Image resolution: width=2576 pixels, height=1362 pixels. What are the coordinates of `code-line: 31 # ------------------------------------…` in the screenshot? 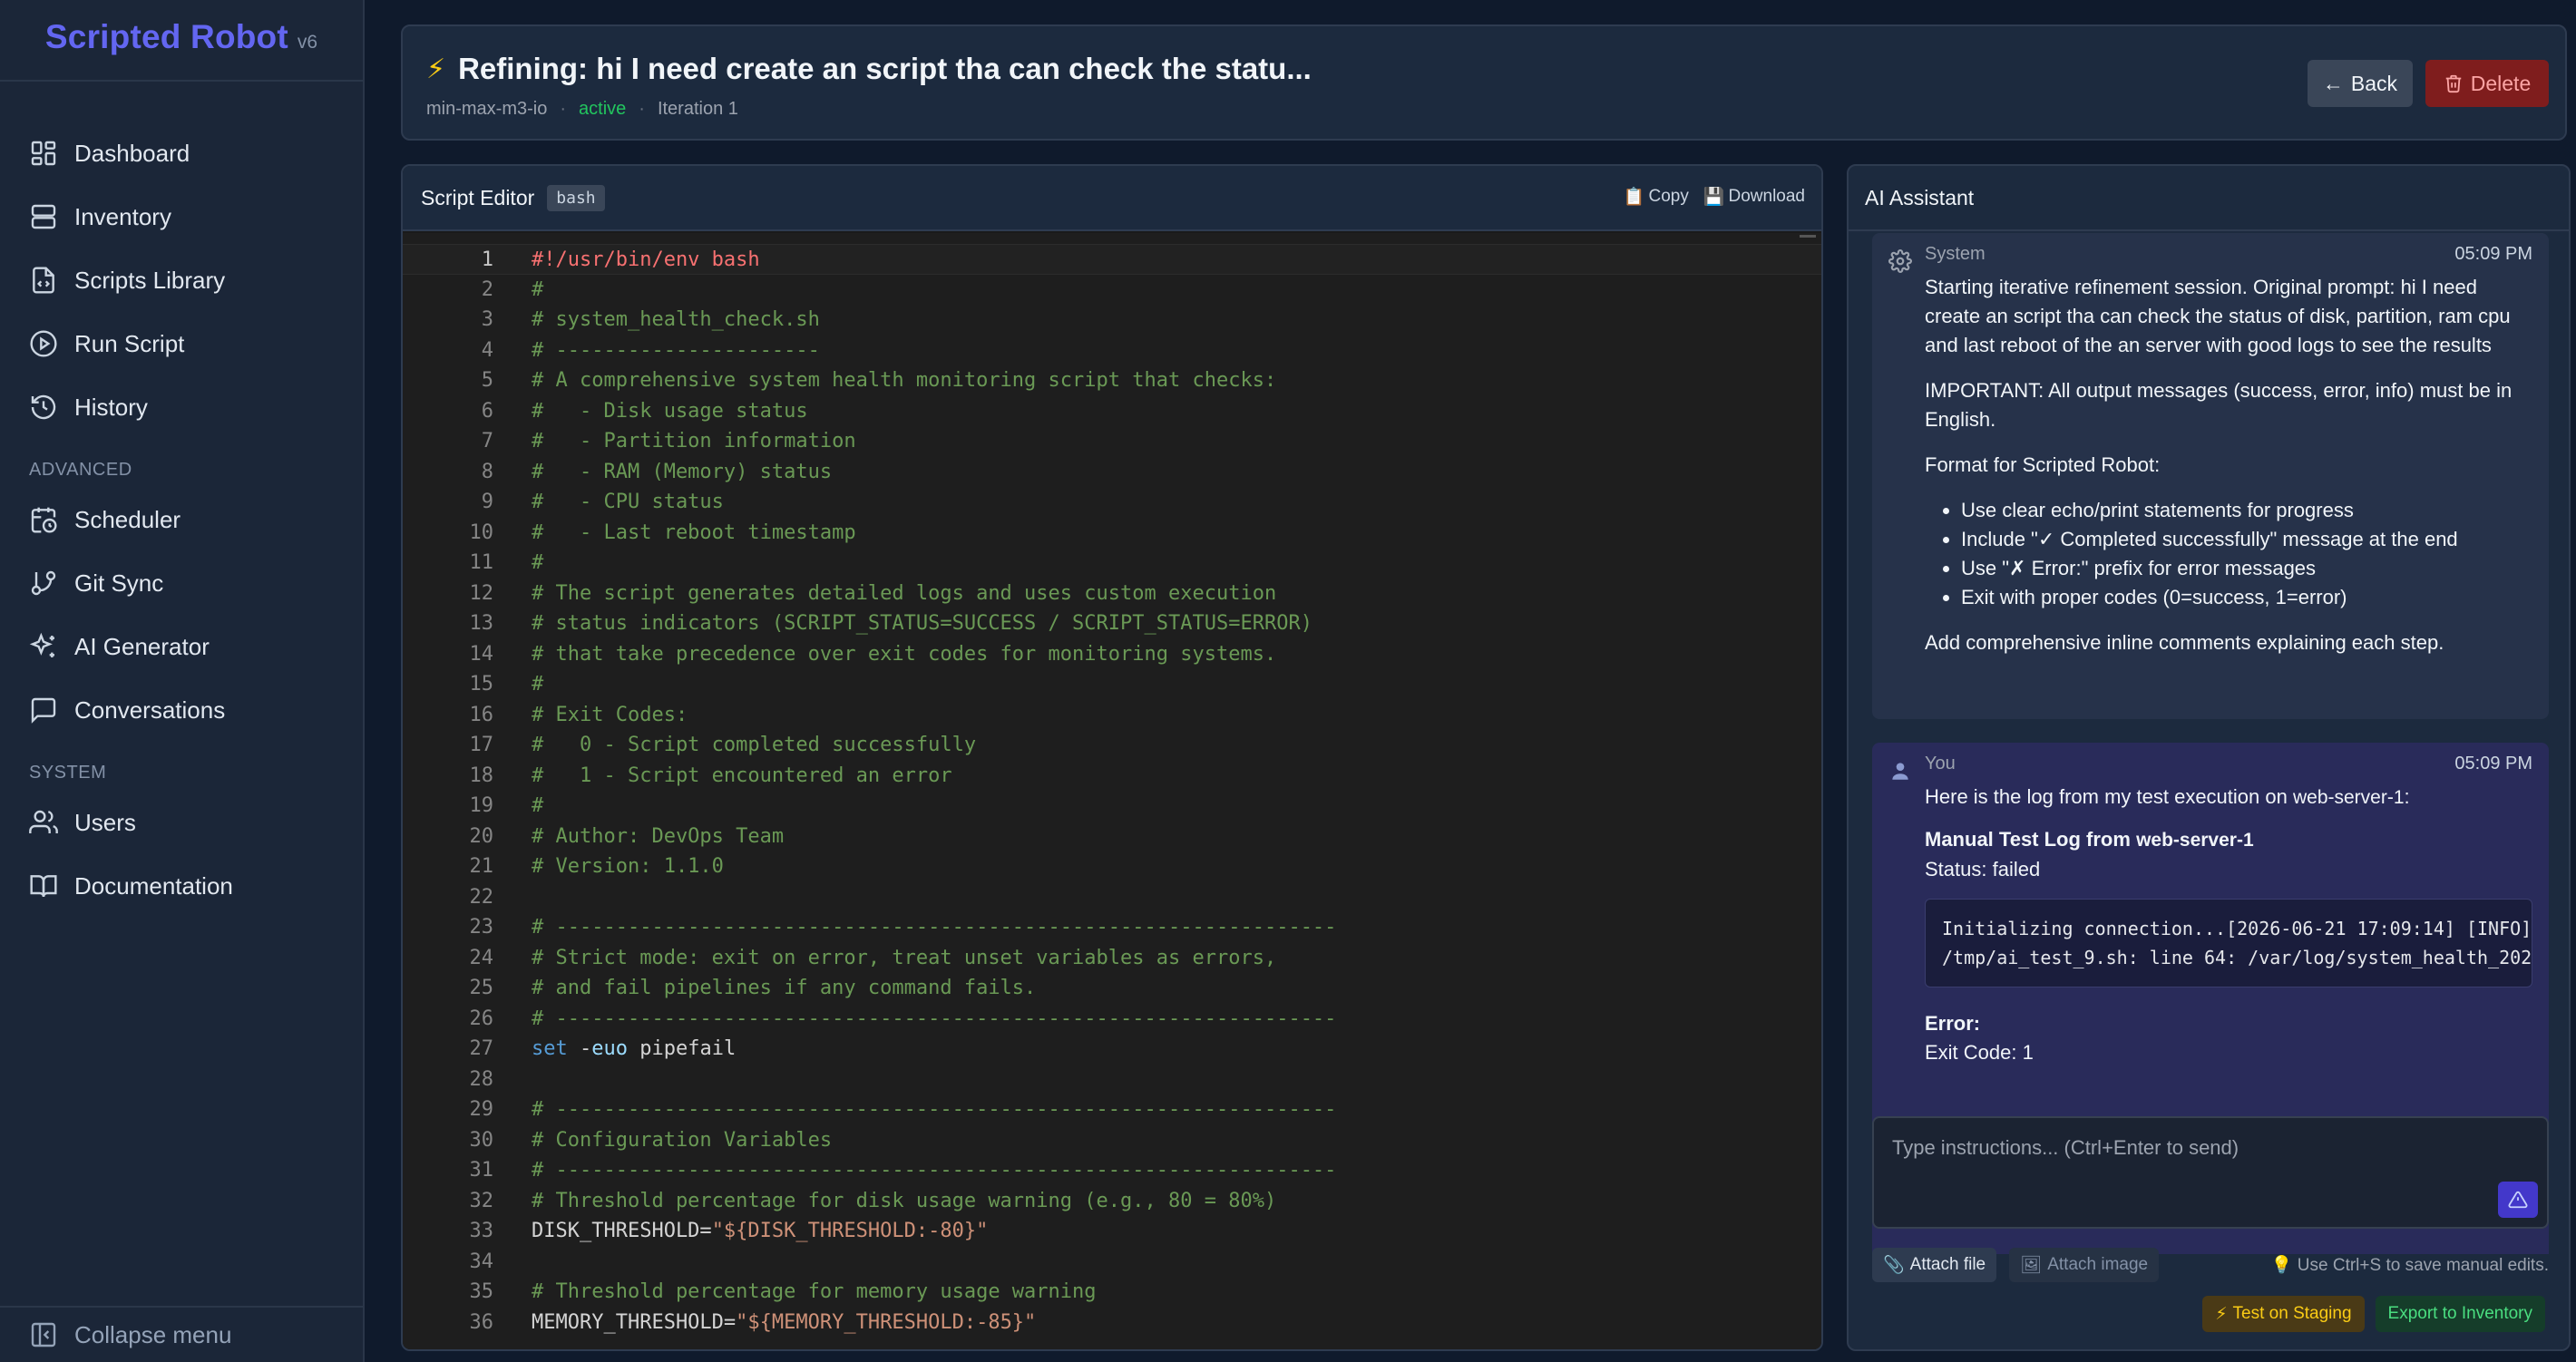 It's located at (1112, 1170).